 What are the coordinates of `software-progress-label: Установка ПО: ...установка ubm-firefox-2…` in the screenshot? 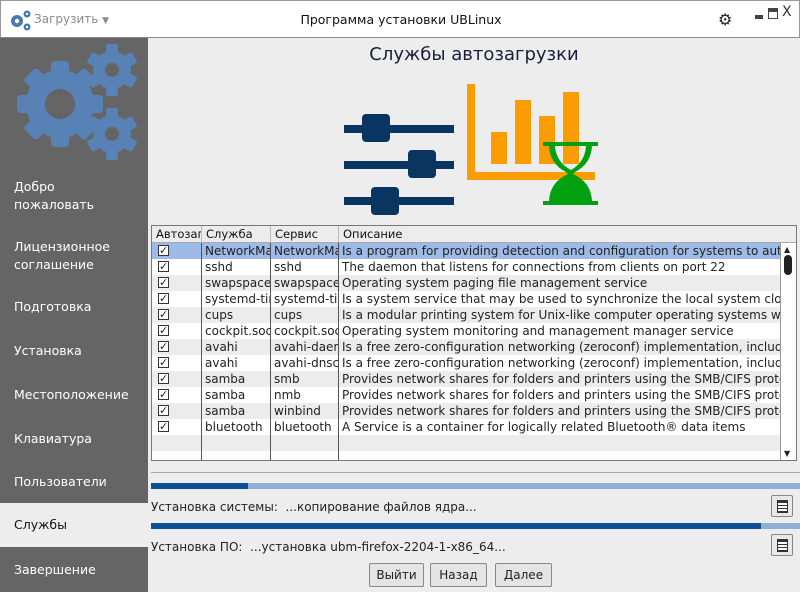 It's located at (328, 547).